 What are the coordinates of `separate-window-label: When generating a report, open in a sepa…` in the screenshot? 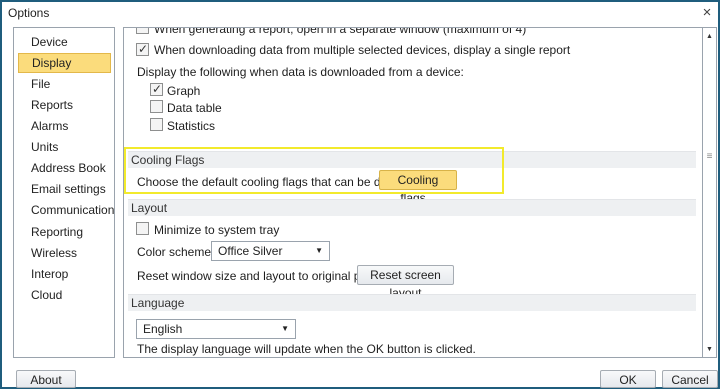 It's located at (340, 31).